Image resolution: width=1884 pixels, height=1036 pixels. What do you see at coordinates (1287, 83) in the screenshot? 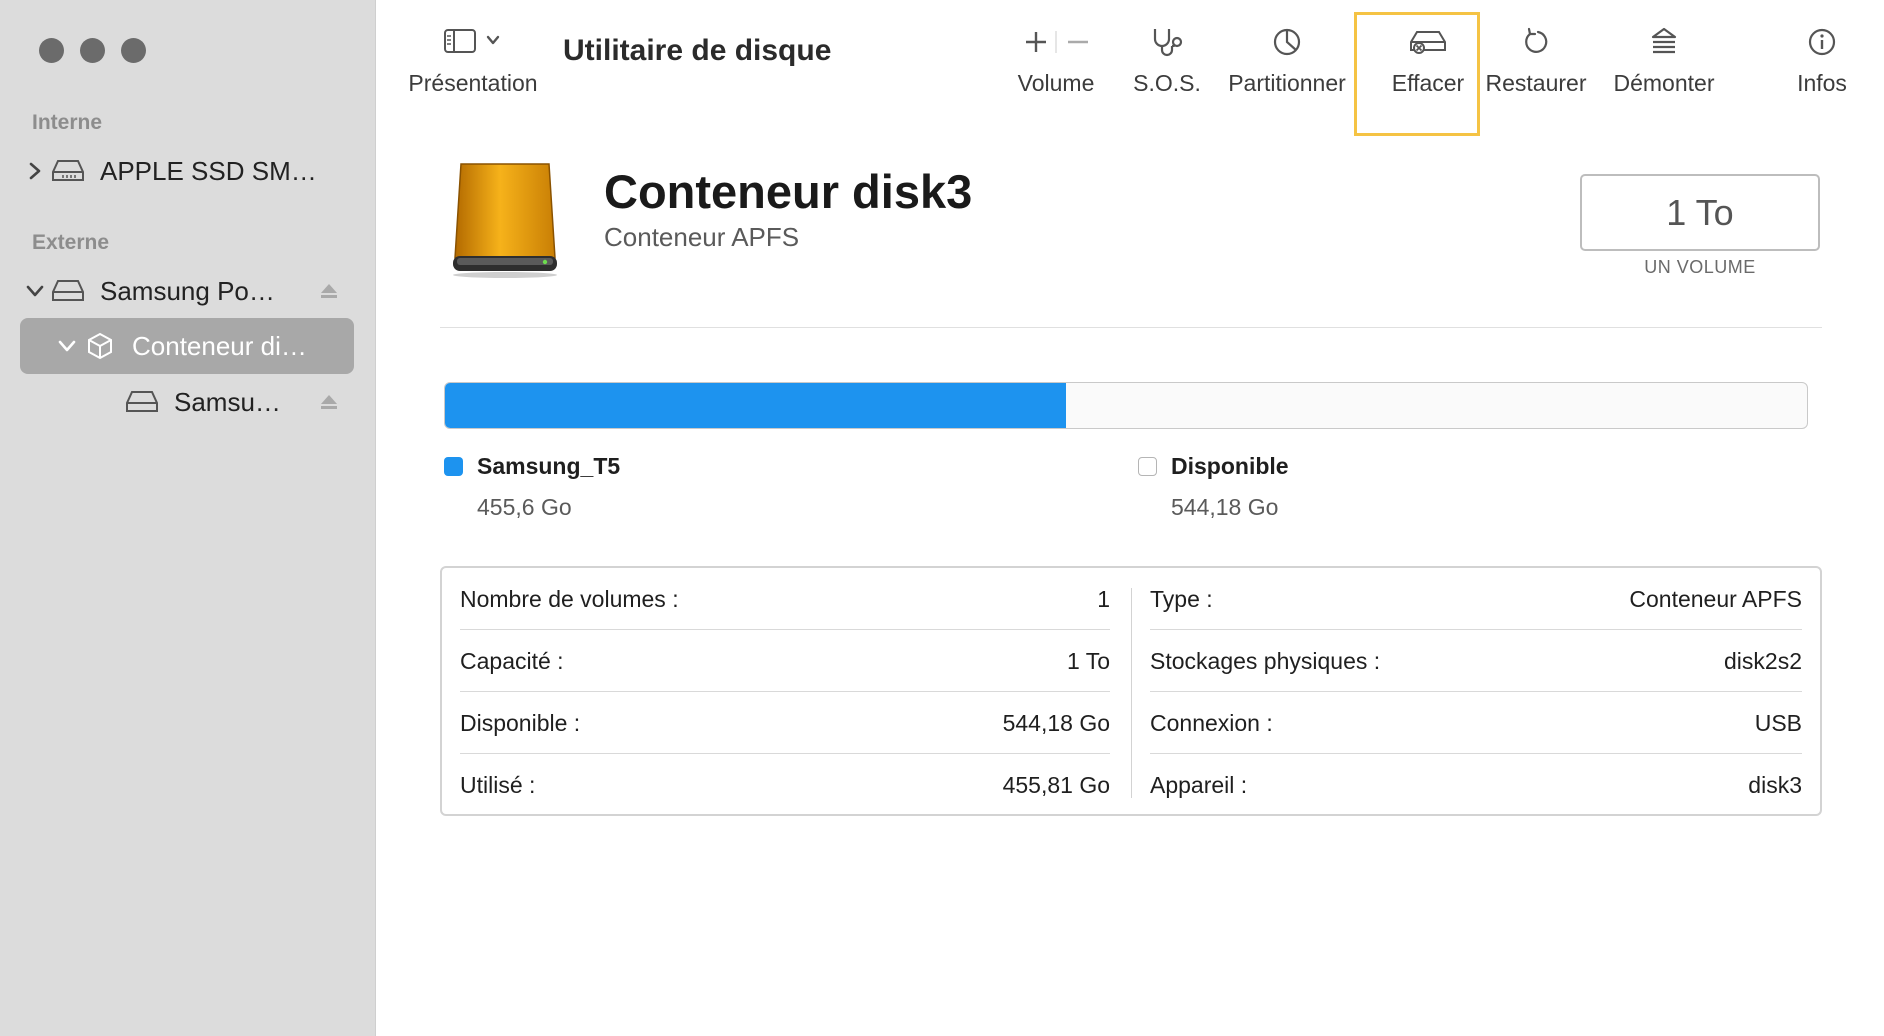
I see `partition-label: Partitionner` at bounding box center [1287, 83].